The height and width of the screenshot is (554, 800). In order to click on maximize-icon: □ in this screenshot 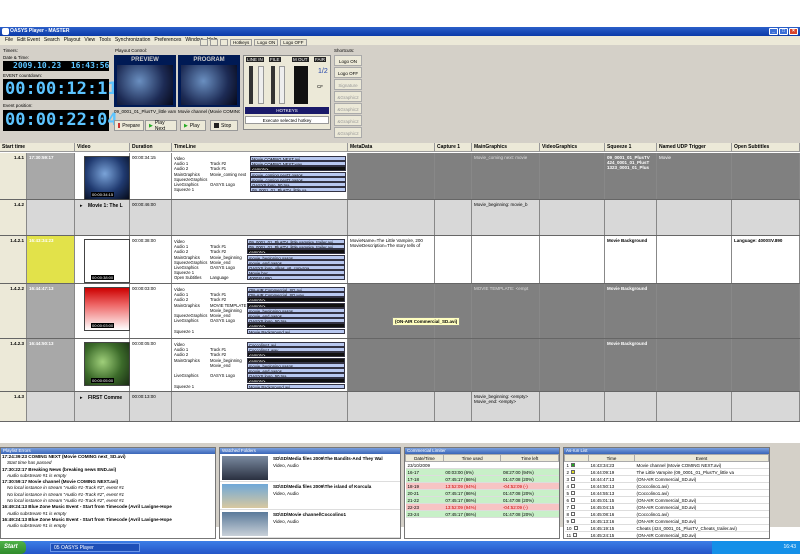, I will do `click(783, 31)`.